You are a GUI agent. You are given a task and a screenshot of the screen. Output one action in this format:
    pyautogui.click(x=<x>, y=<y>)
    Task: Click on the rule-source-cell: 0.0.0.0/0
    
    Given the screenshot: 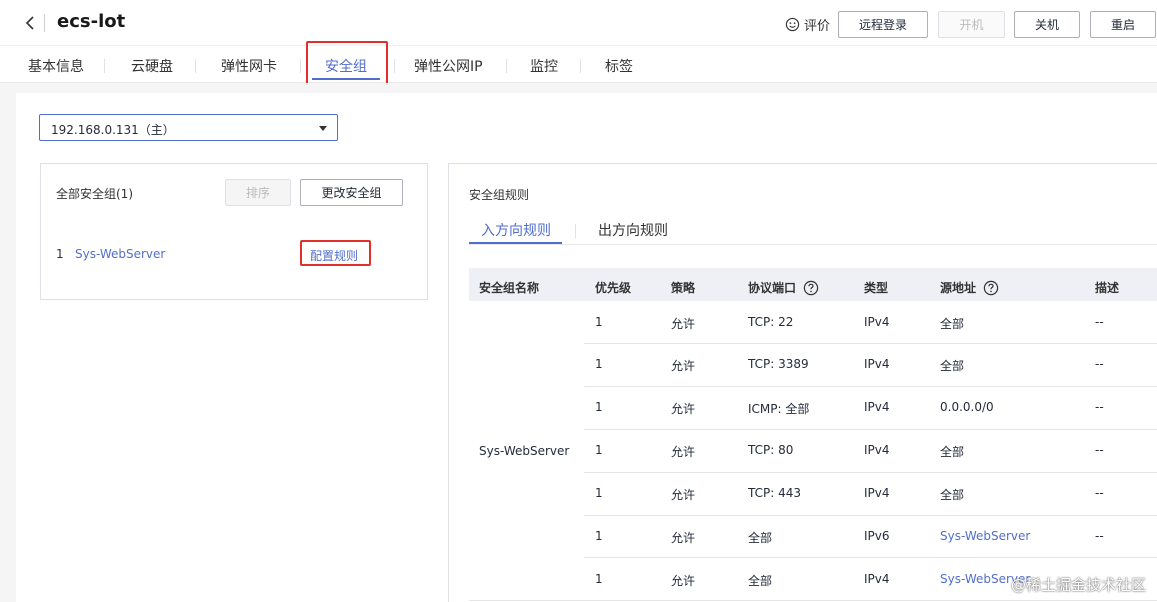 What is the action you would take?
    pyautogui.click(x=967, y=407)
    